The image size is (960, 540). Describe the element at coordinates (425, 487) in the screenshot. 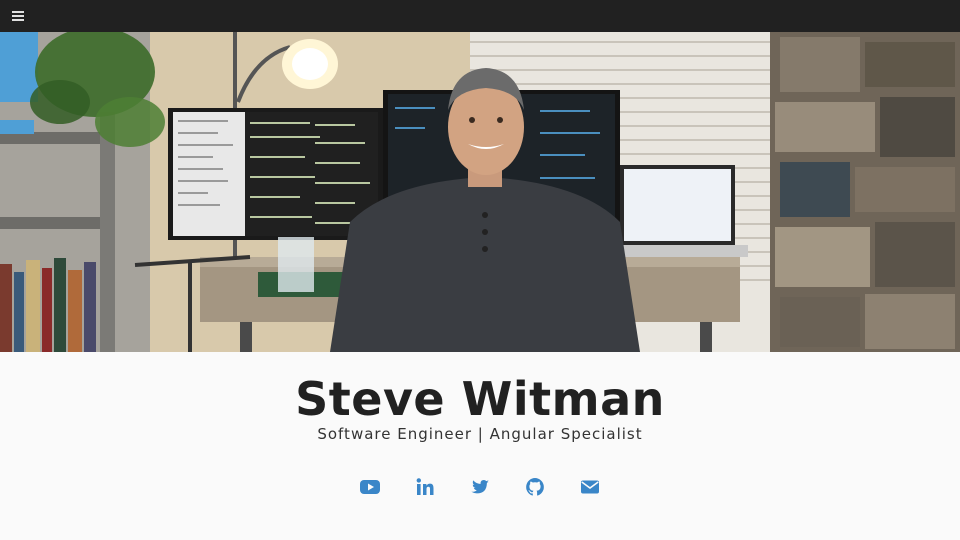

I see `linkedin-icon` at that location.